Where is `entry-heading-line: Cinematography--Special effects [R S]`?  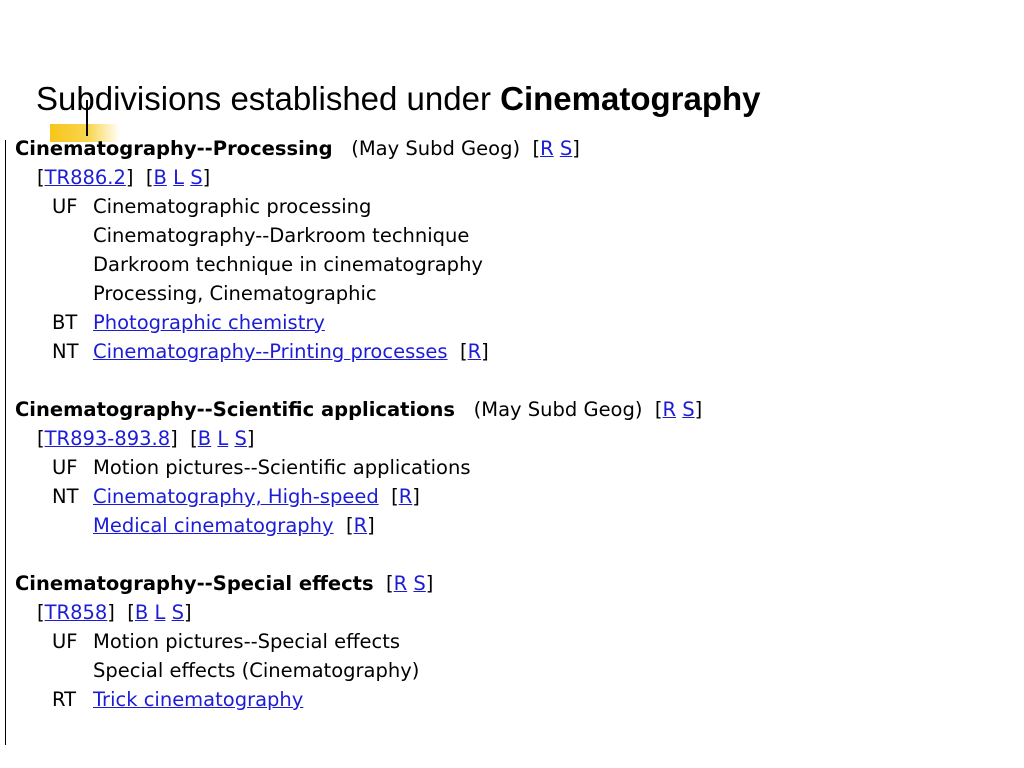
entry-heading-line: Cinematography--Special effects [R S] is located at coordinates (224, 583).